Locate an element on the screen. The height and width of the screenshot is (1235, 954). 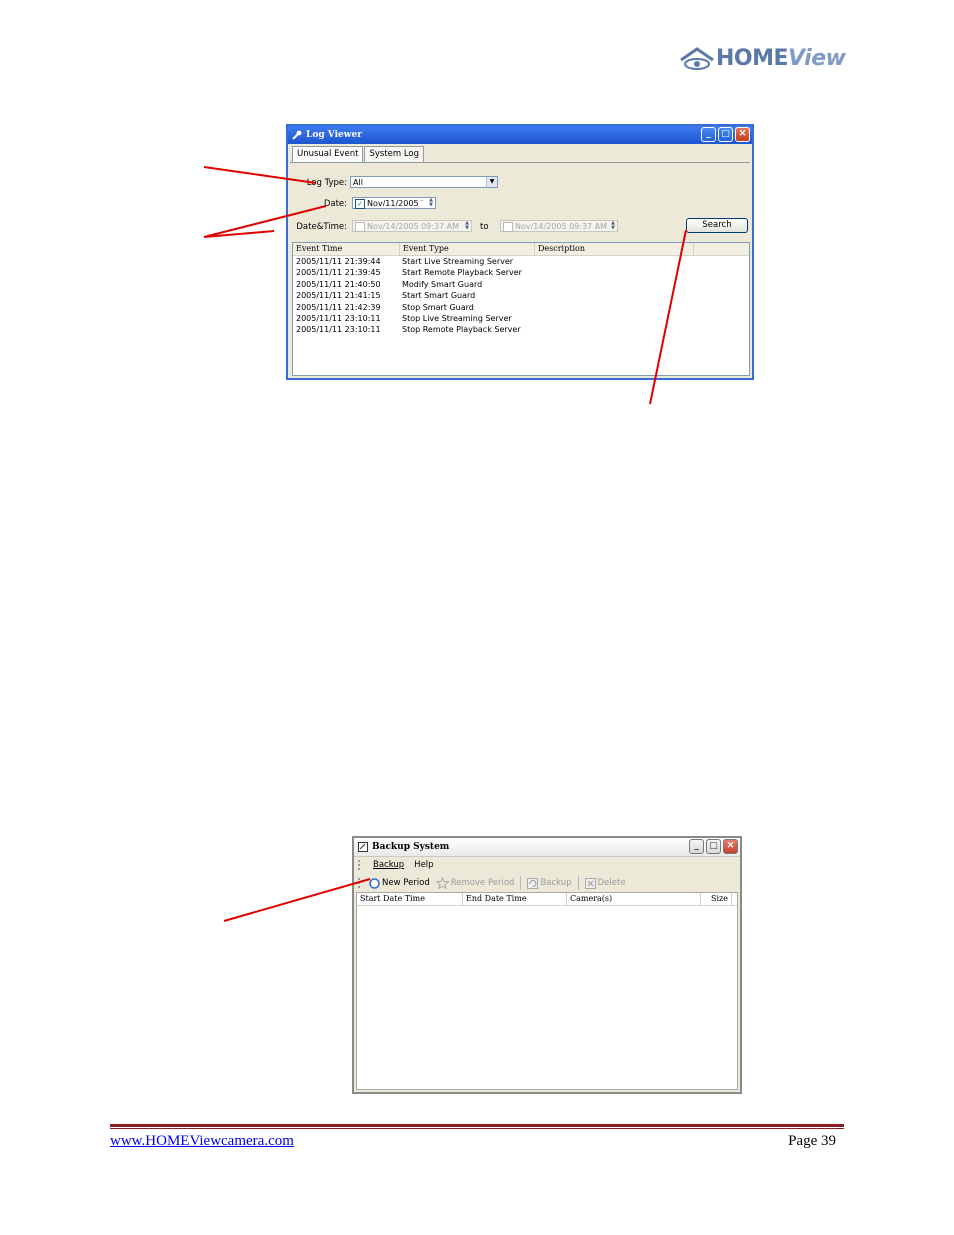
footer-rule is located at coordinates (477, 1125).